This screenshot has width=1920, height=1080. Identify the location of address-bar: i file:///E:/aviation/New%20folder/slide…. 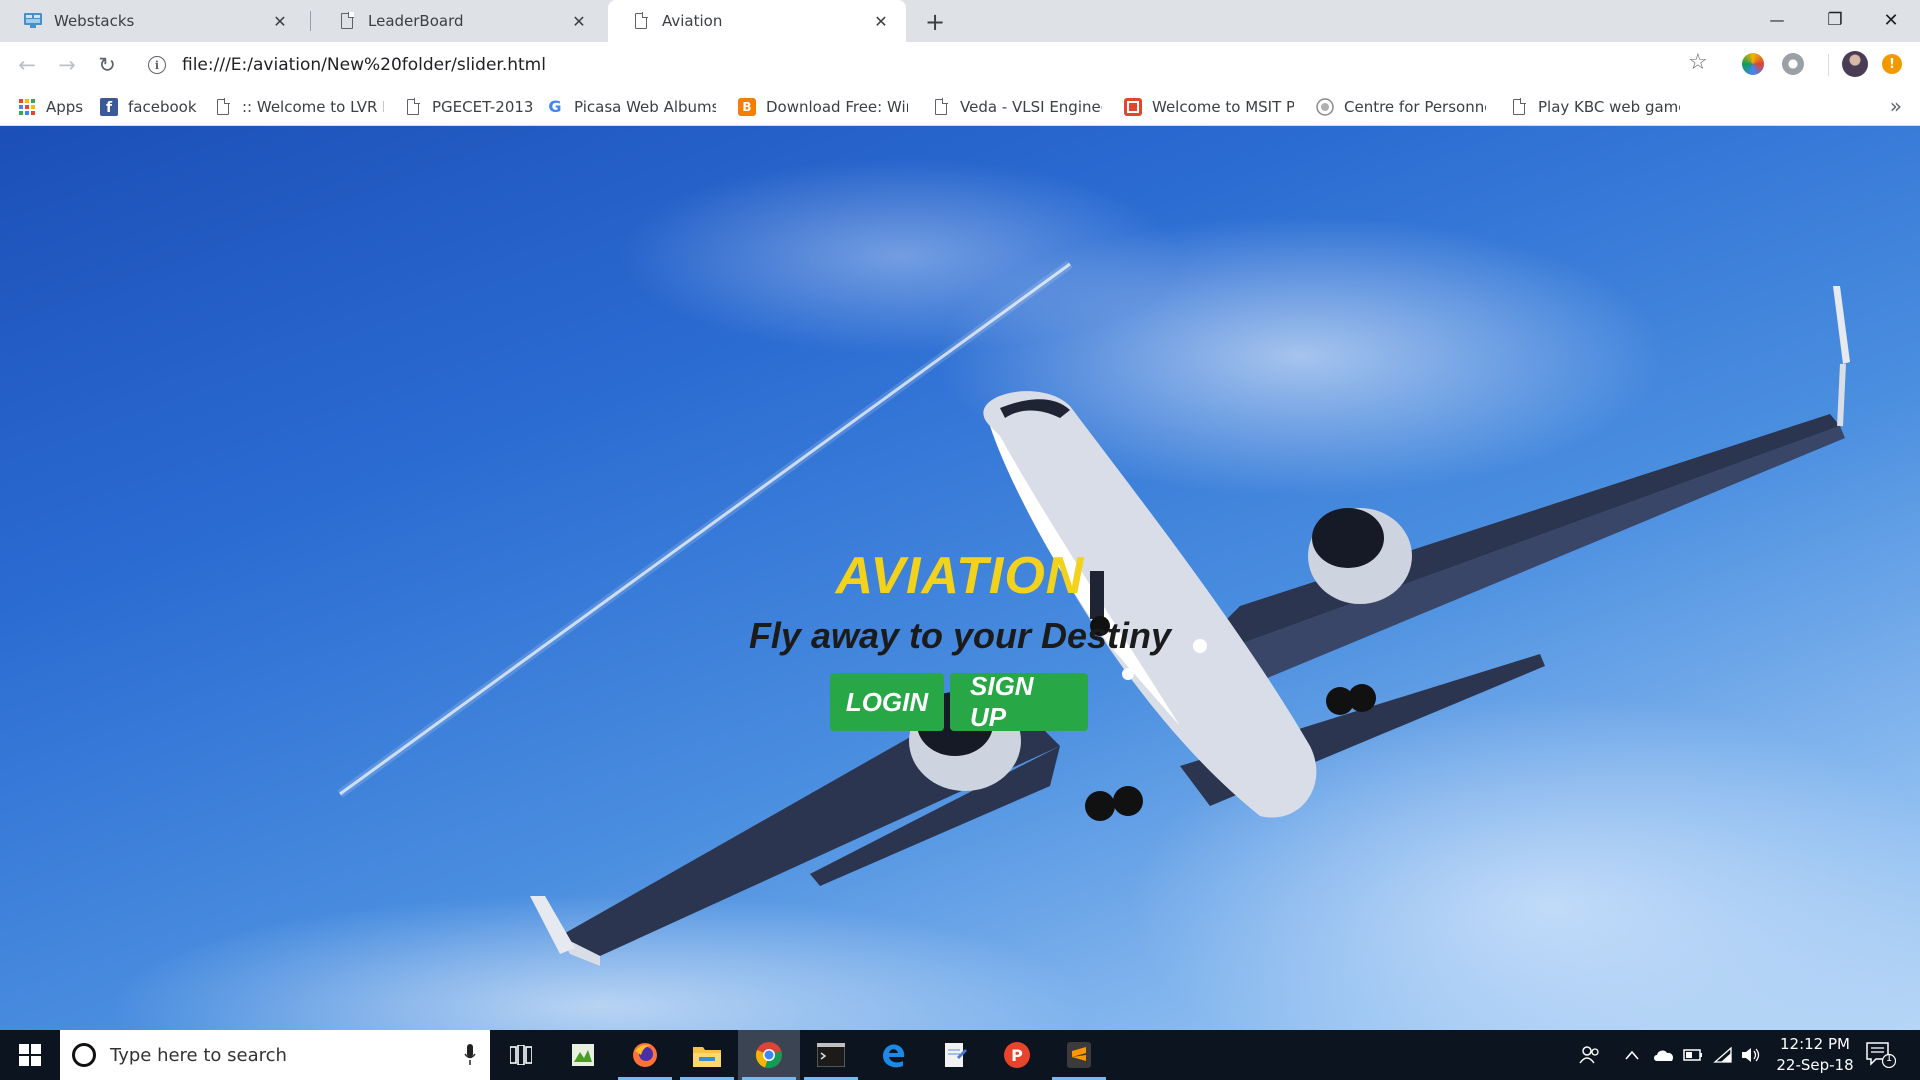
(948, 65).